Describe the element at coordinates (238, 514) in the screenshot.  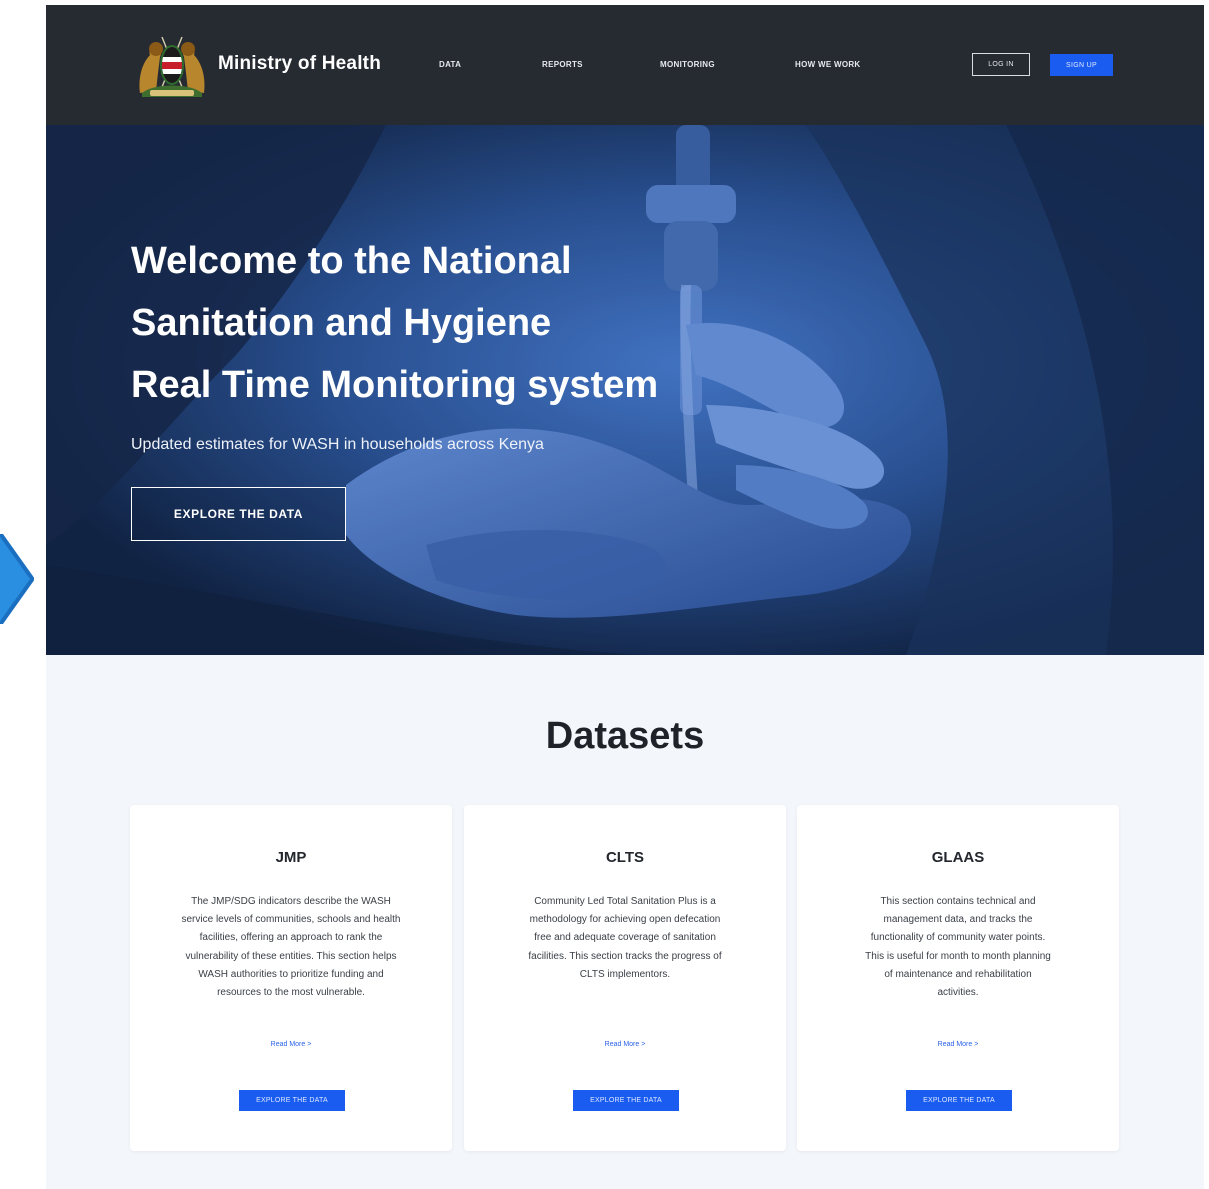
I see `explore-data-button: EXPLORE THE DATA` at that location.